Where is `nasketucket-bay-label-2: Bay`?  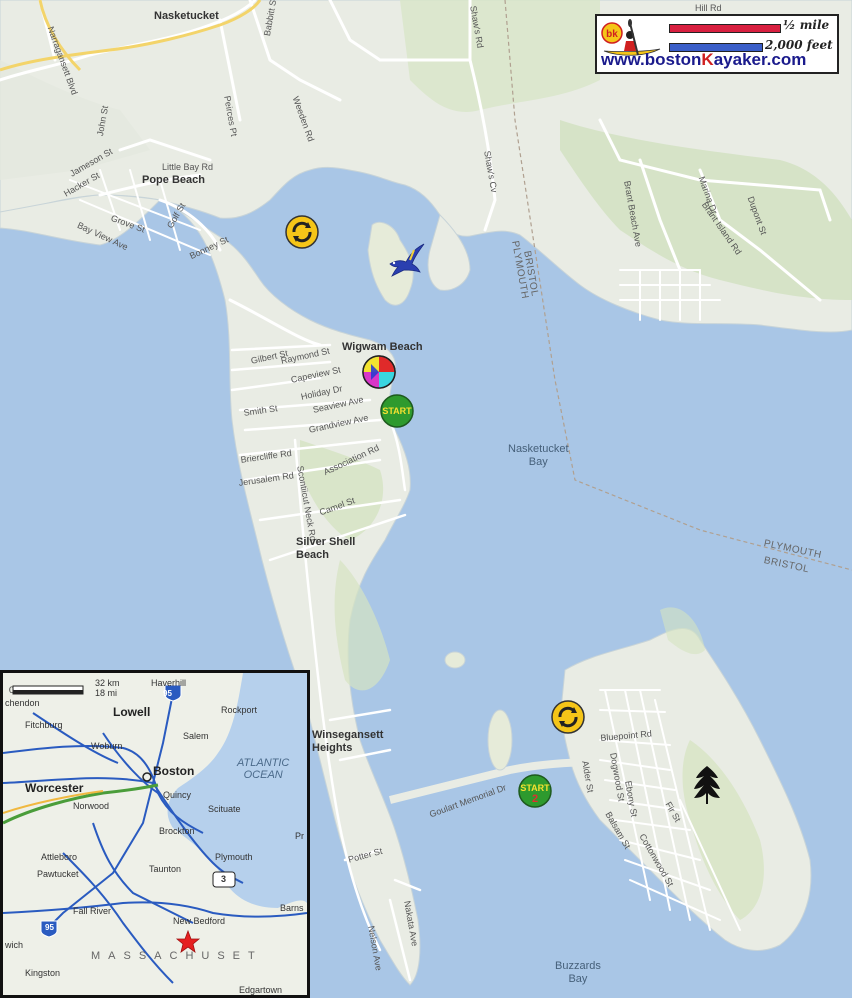 nasketucket-bay-label-2: Bay is located at coordinates (538, 462).